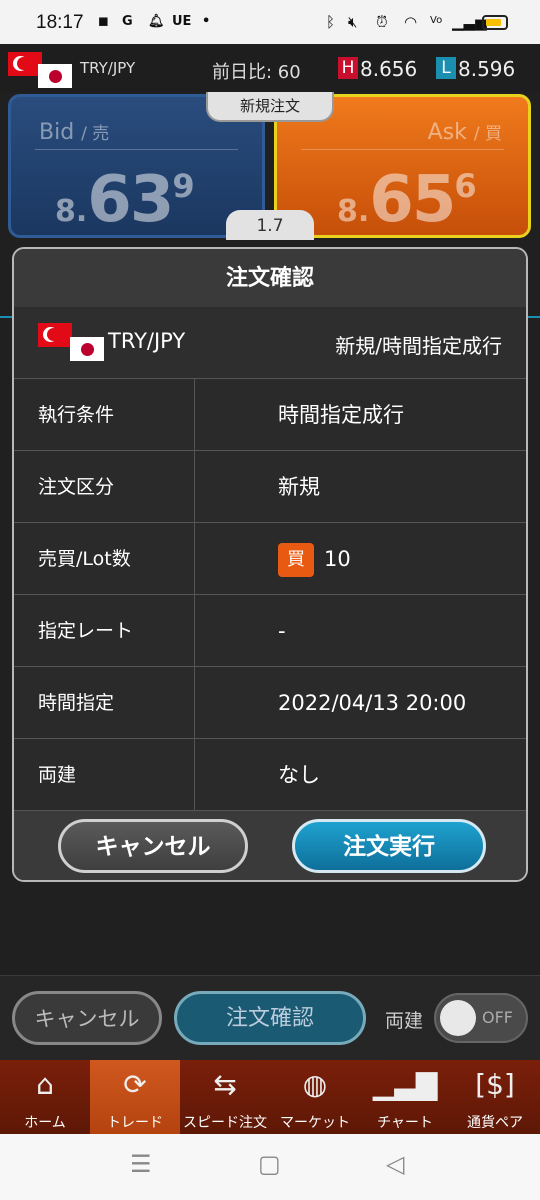 Image resolution: width=540 pixels, height=1200 pixels. What do you see at coordinates (458, 1018) in the screenshot?
I see `toggle-knob` at bounding box center [458, 1018].